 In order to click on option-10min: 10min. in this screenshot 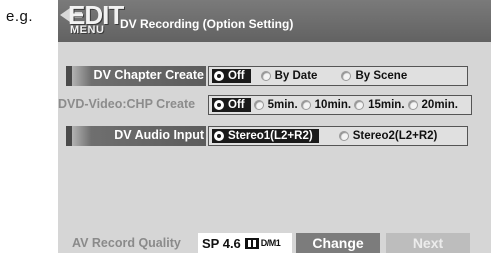, I will do `click(326, 105)`.